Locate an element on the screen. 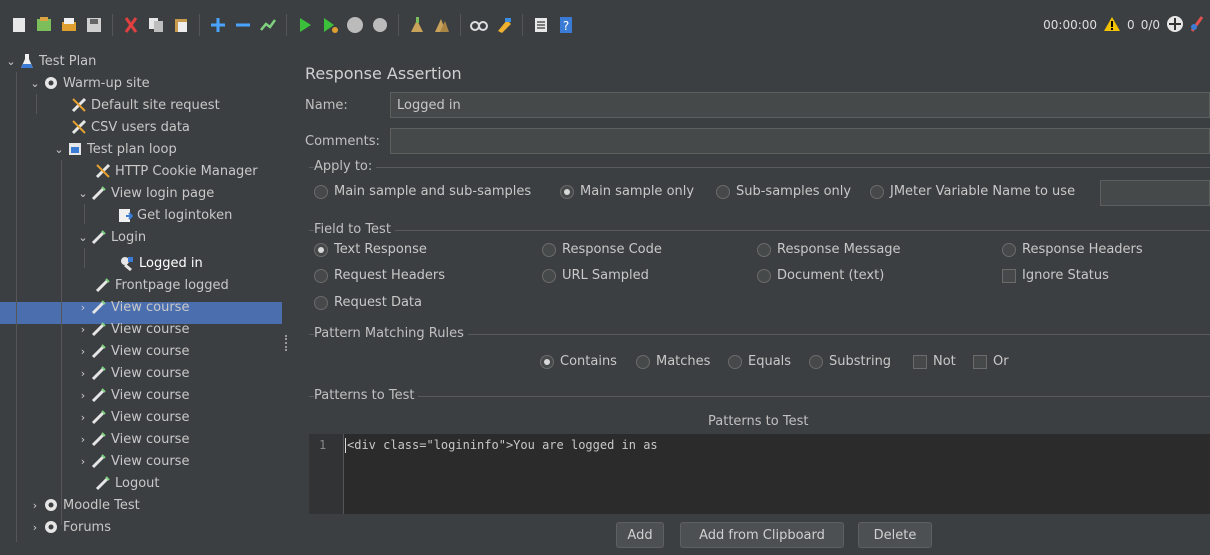 The width and height of the screenshot is (1210, 555). remote-icon is located at coordinates (1175, 25).